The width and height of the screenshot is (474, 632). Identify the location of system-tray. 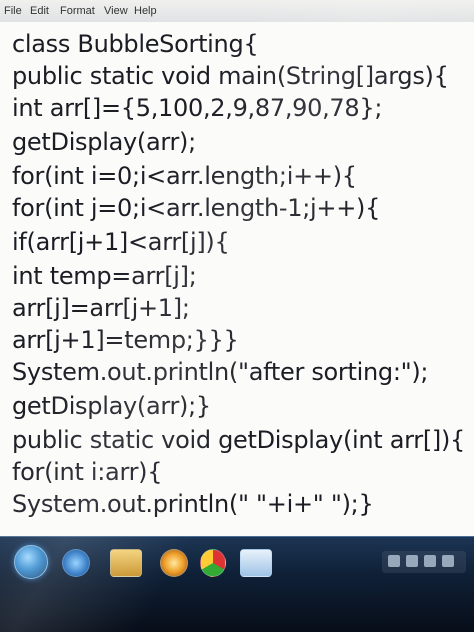
(424, 562).